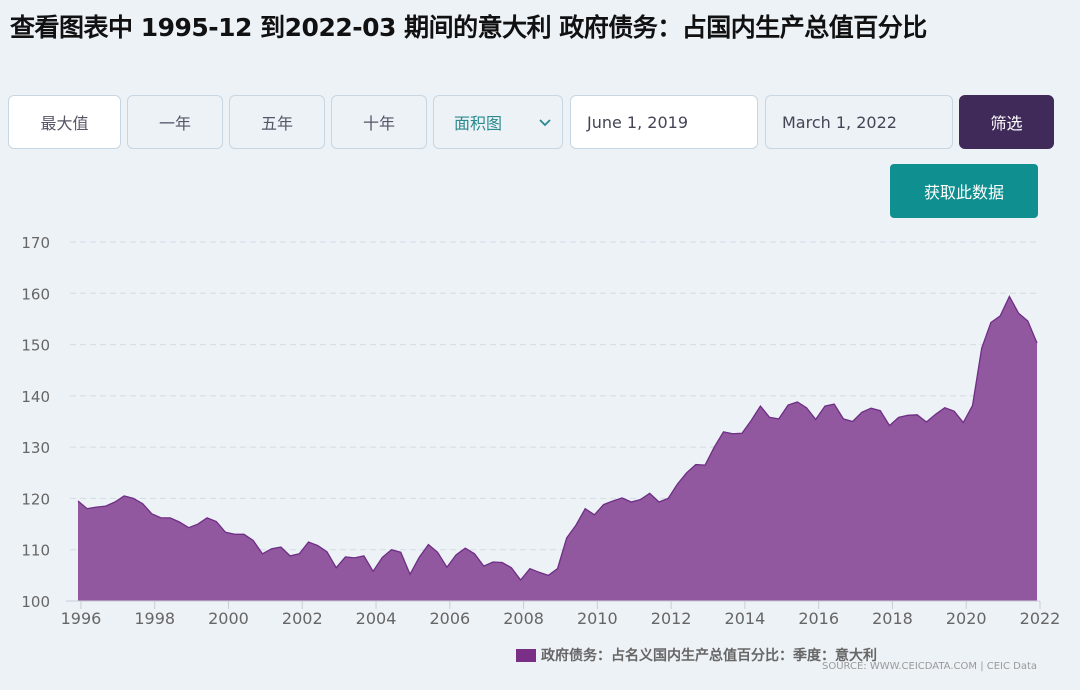 The height and width of the screenshot is (690, 1080). What do you see at coordinates (35, 448) in the screenshot?
I see `y-tick-label: 130` at bounding box center [35, 448].